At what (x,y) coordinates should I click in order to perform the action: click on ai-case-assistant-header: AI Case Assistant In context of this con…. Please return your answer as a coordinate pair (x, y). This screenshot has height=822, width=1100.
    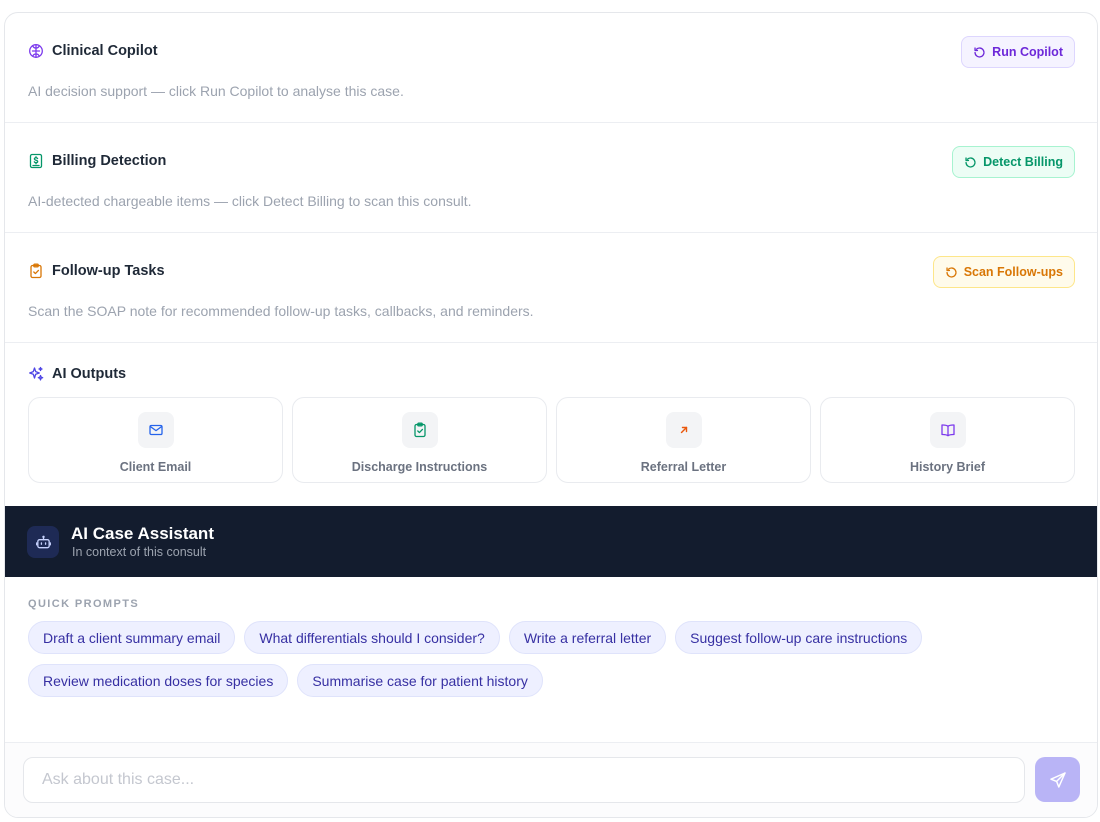
    Looking at the image, I should click on (551, 541).